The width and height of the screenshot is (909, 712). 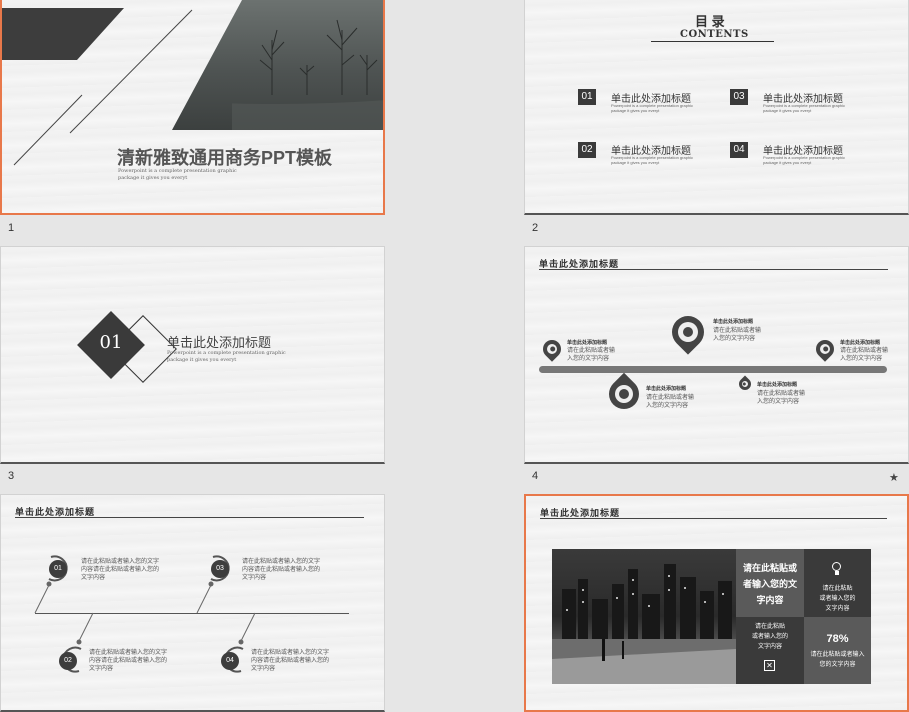 What do you see at coordinates (778, 402) in the screenshot?
I see `point-text2-bottom-right: 入您的文字内容` at bounding box center [778, 402].